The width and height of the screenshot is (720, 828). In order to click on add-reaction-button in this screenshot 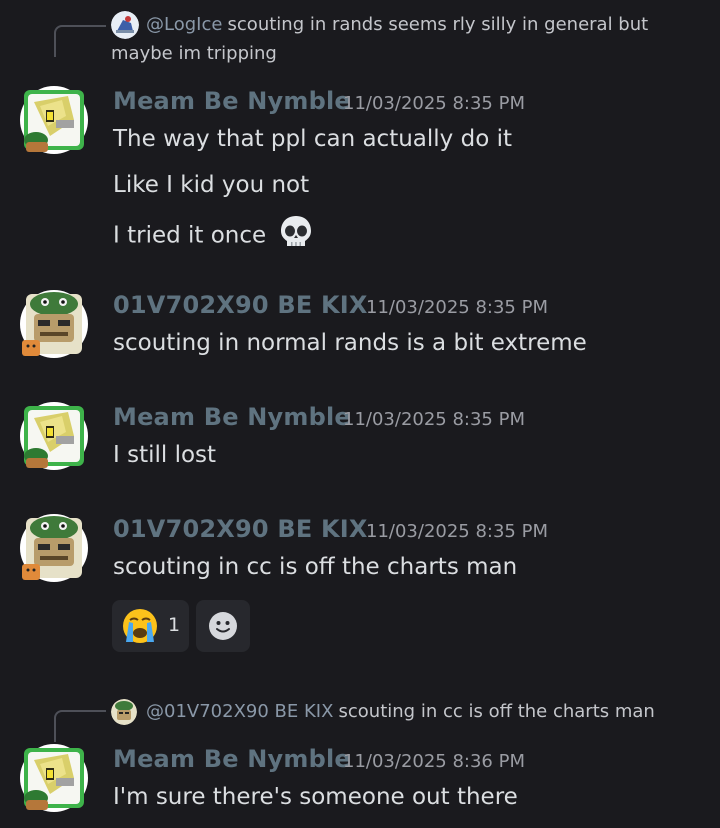, I will do `click(223, 626)`.